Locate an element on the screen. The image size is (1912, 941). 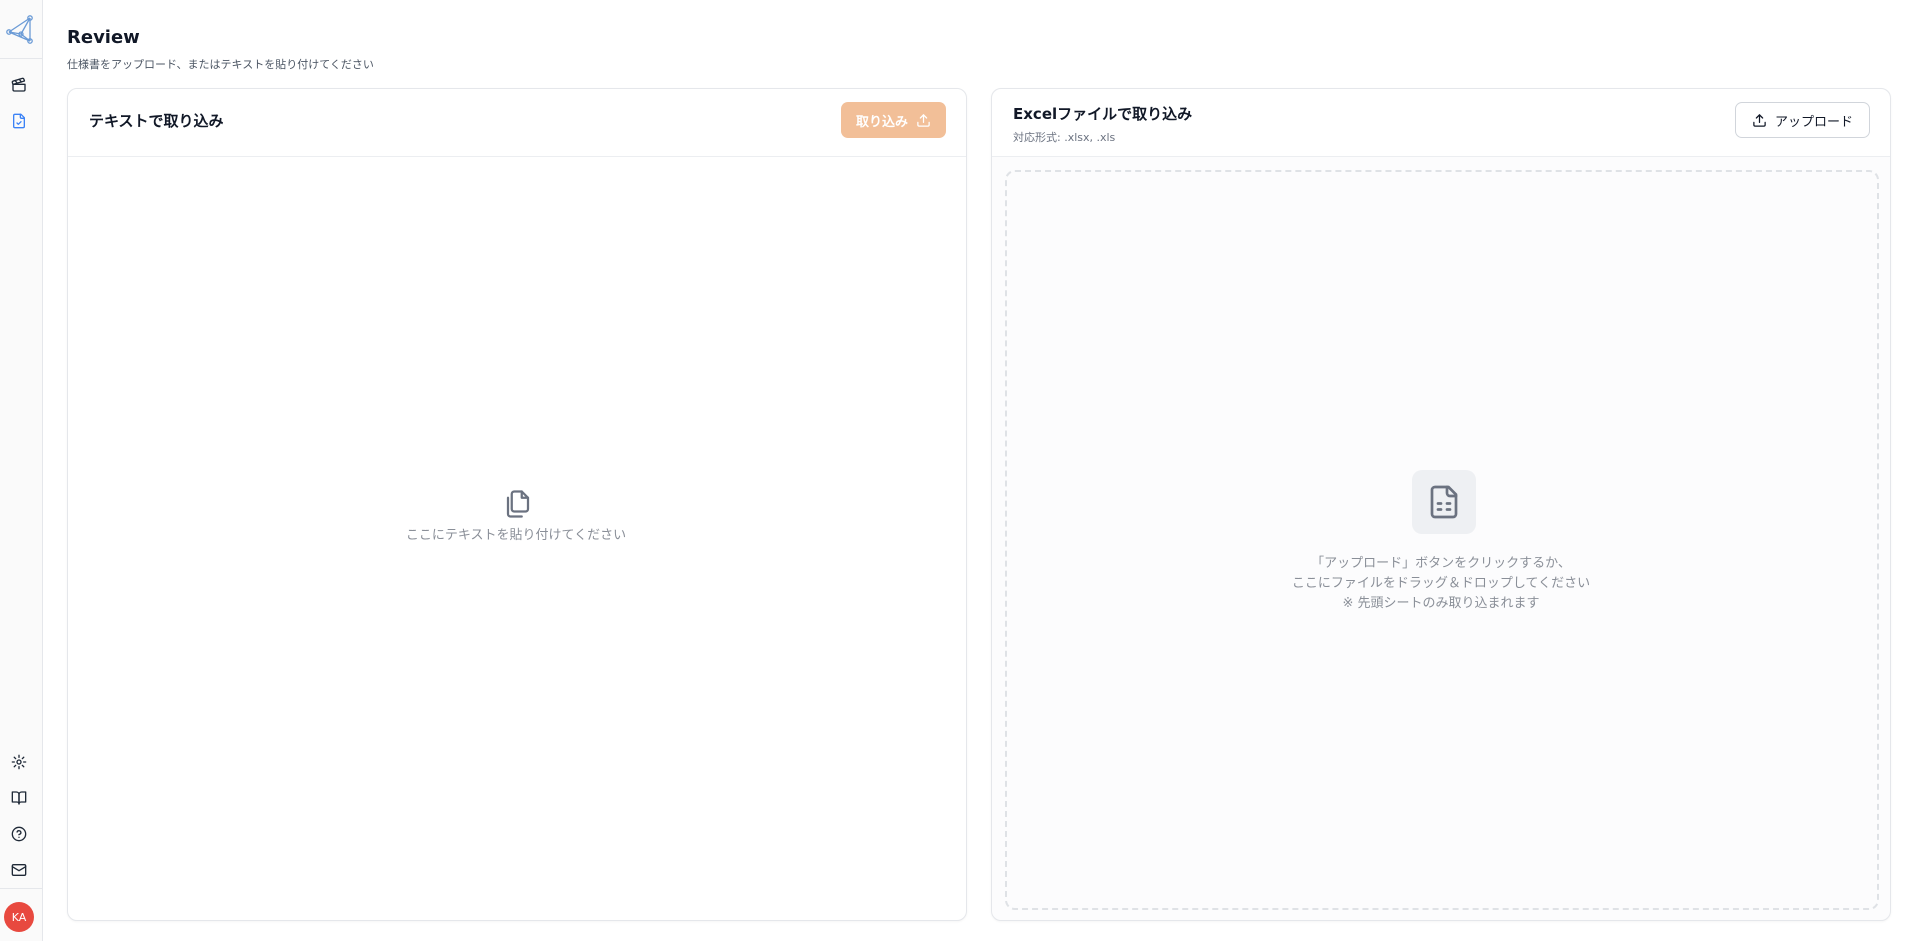
excel-import-header: Excelファイルで取り込み 対応形式: .xlsx, .xls アップロード is located at coordinates (1441, 123).